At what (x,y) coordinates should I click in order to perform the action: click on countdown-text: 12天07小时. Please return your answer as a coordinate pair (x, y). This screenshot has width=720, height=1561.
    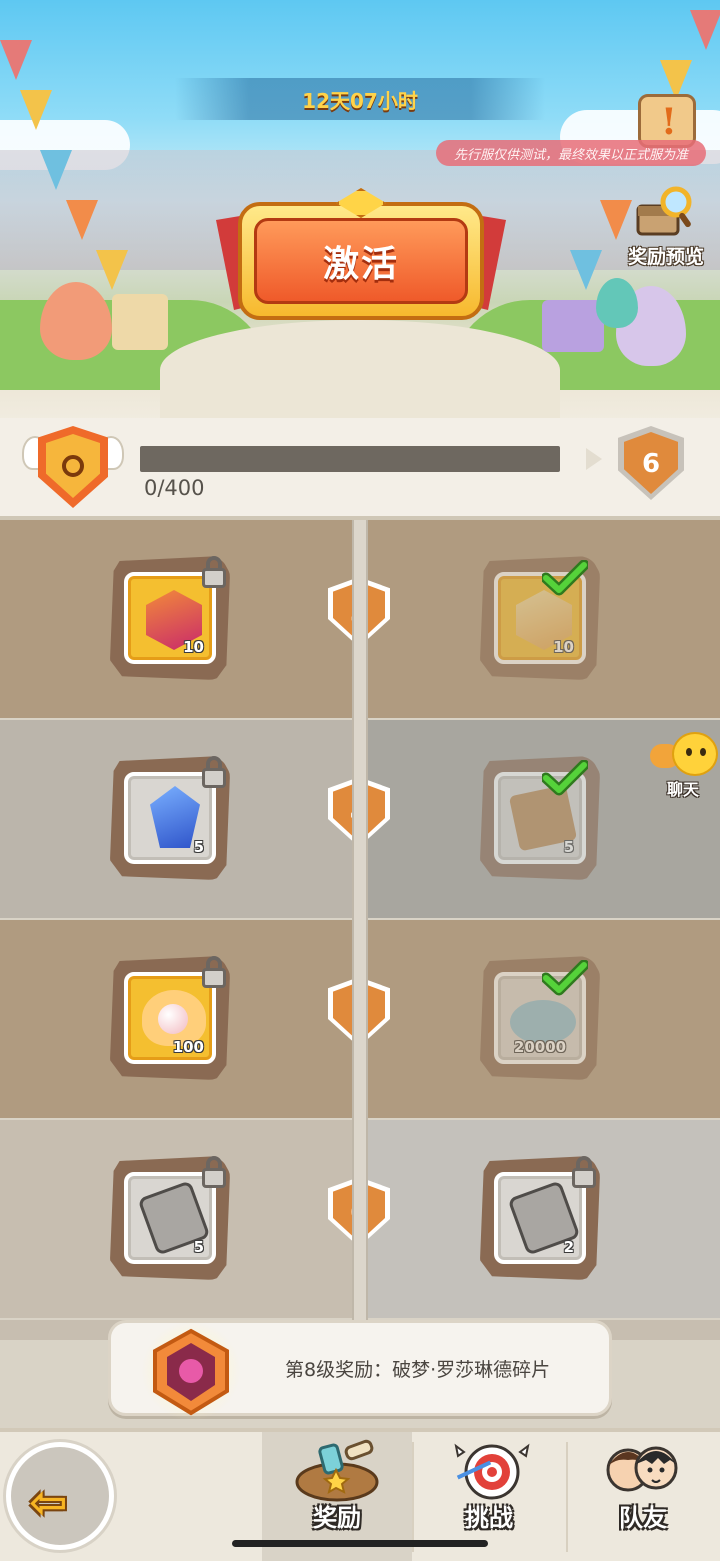
    Looking at the image, I should click on (360, 100).